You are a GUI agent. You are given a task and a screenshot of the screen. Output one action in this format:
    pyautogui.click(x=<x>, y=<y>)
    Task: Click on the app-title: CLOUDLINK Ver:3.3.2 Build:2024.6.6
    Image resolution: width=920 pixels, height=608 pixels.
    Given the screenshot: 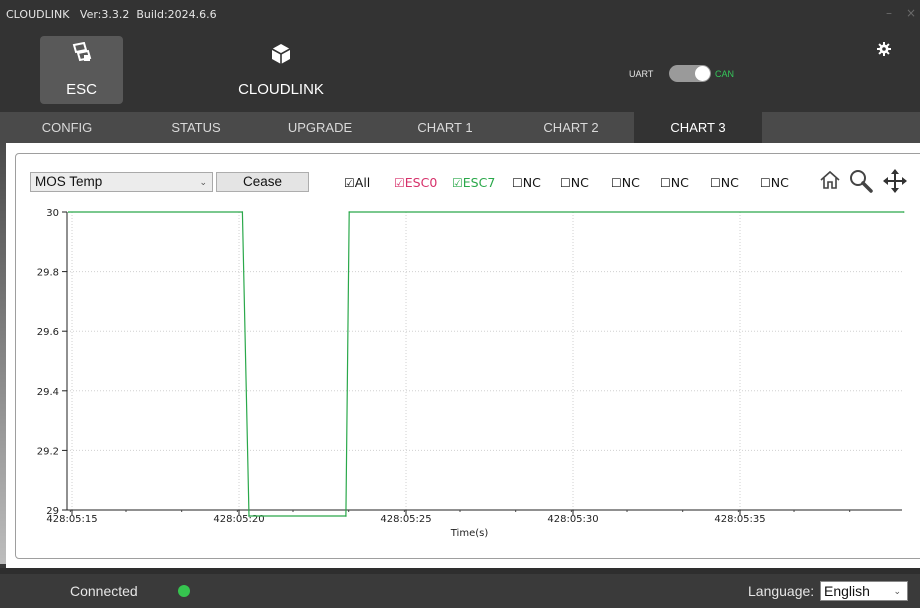 What is the action you would take?
    pyautogui.click(x=111, y=14)
    